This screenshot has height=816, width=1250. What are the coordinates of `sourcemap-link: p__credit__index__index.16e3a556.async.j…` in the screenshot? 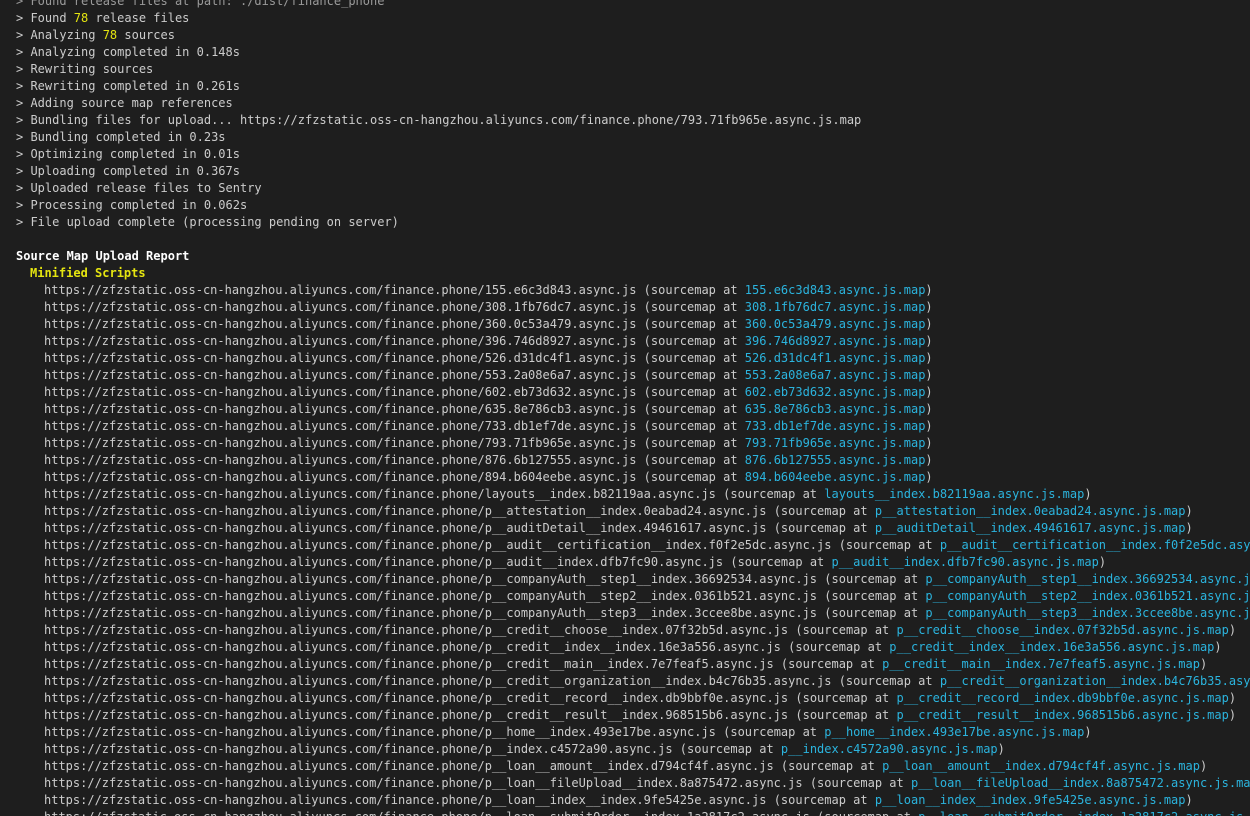 It's located at (1051, 647).